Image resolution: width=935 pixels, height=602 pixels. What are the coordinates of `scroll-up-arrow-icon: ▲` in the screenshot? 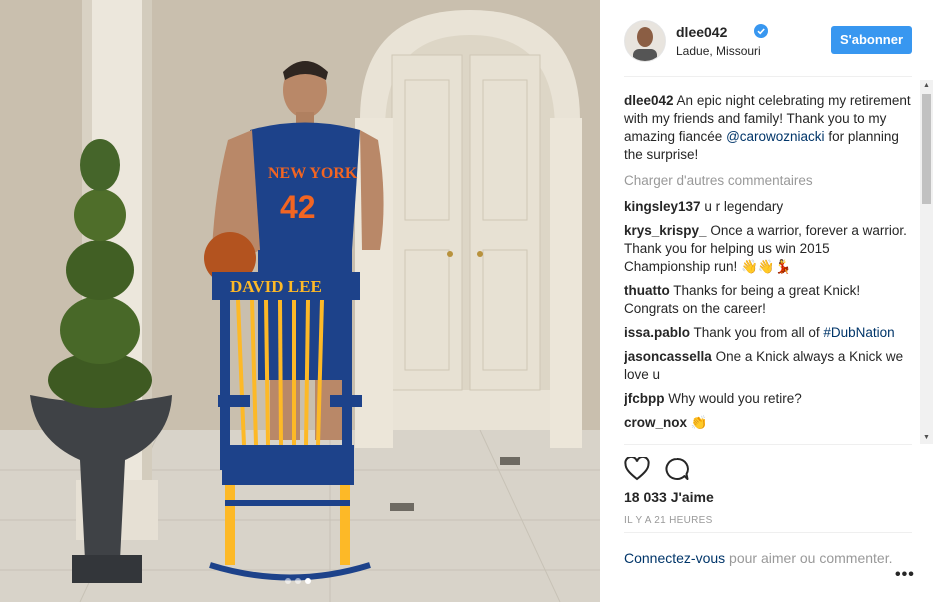 It's located at (926, 86).